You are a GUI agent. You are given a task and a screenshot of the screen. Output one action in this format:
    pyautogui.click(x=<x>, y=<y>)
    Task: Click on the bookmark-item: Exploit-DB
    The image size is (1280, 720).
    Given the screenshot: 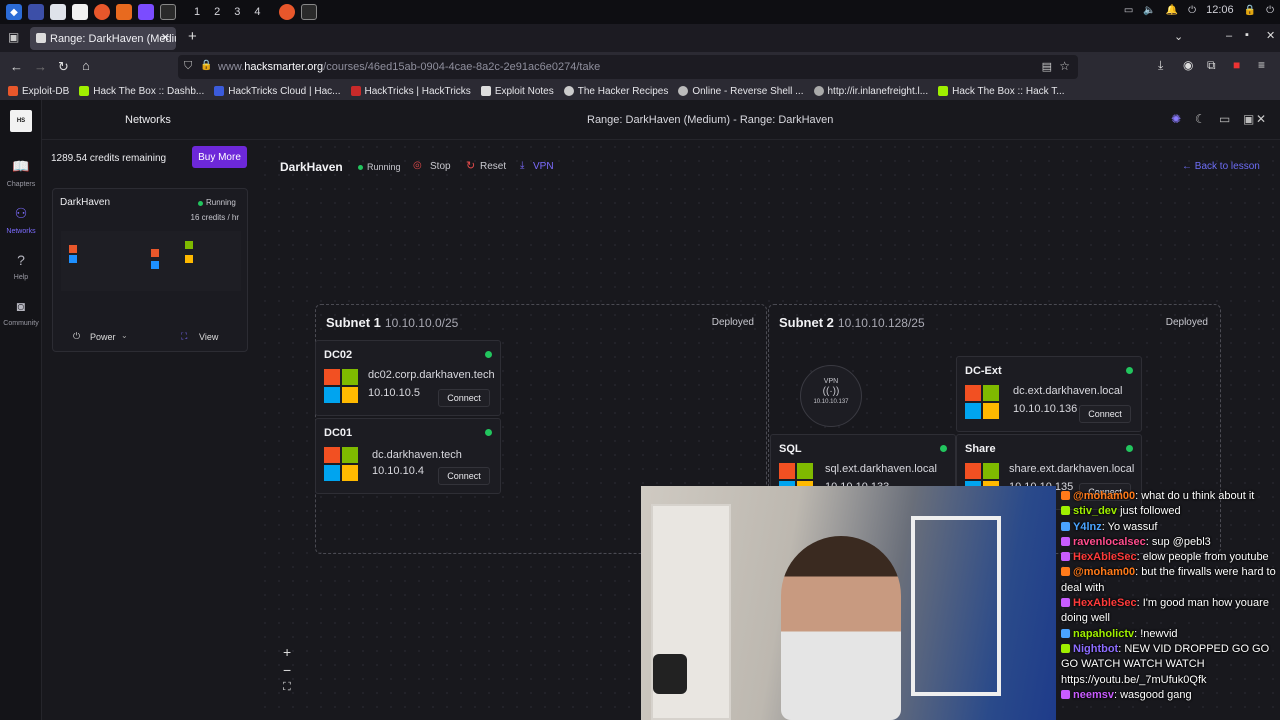 What is the action you would take?
    pyautogui.click(x=38, y=91)
    